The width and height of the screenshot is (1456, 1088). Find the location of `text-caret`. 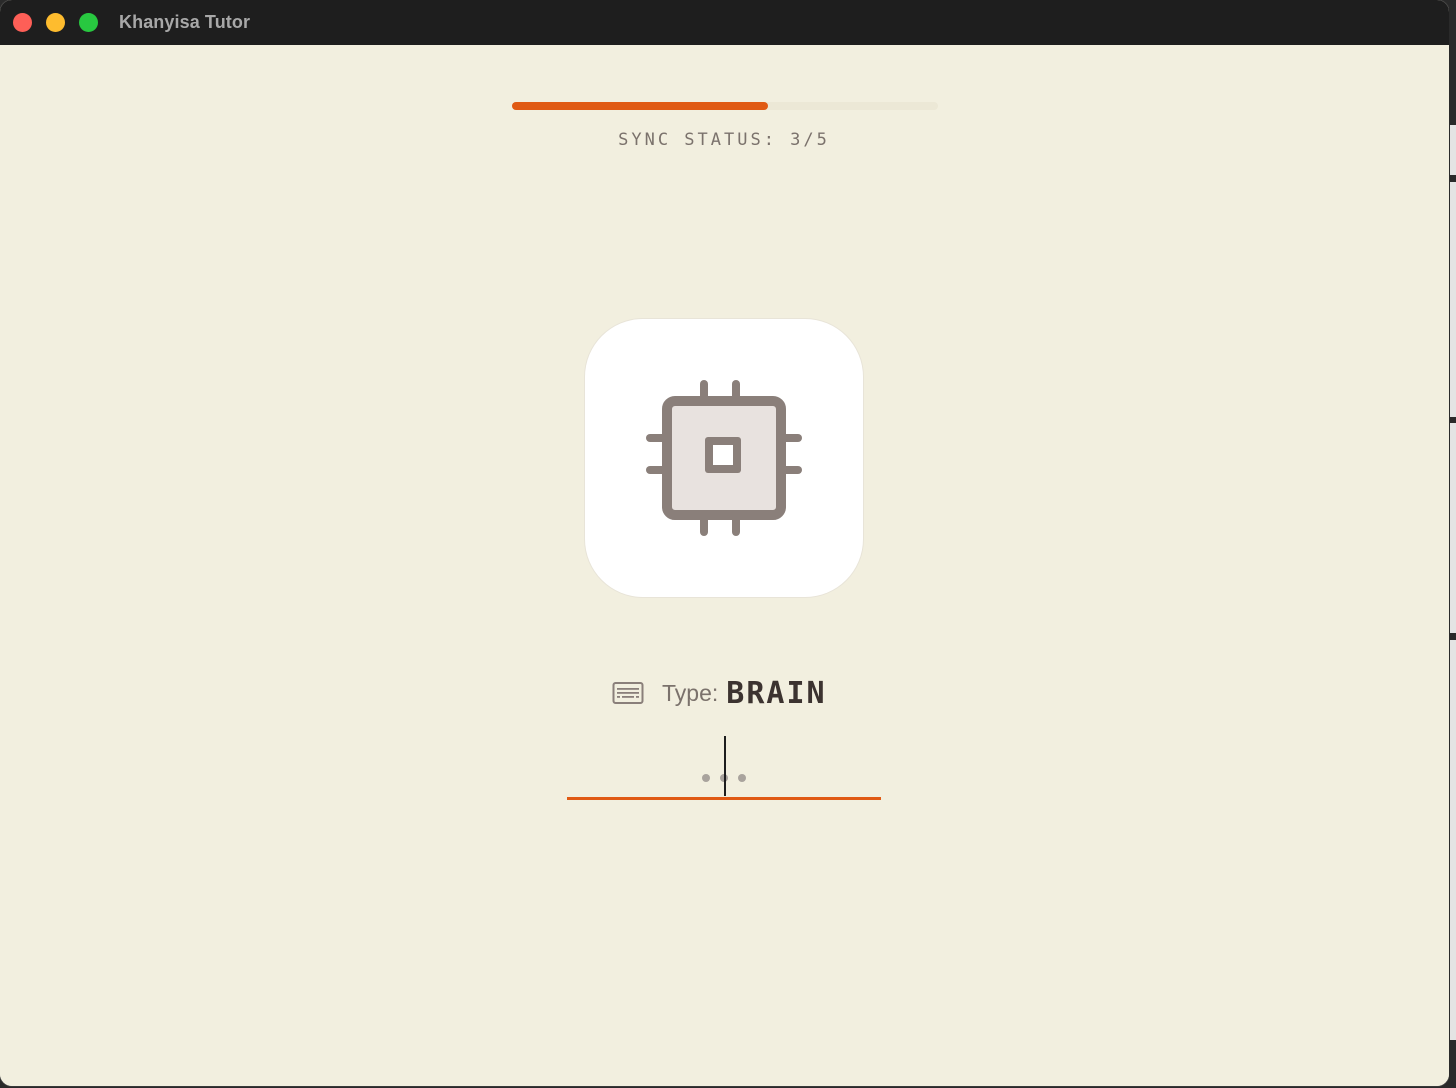

text-caret is located at coordinates (725, 766).